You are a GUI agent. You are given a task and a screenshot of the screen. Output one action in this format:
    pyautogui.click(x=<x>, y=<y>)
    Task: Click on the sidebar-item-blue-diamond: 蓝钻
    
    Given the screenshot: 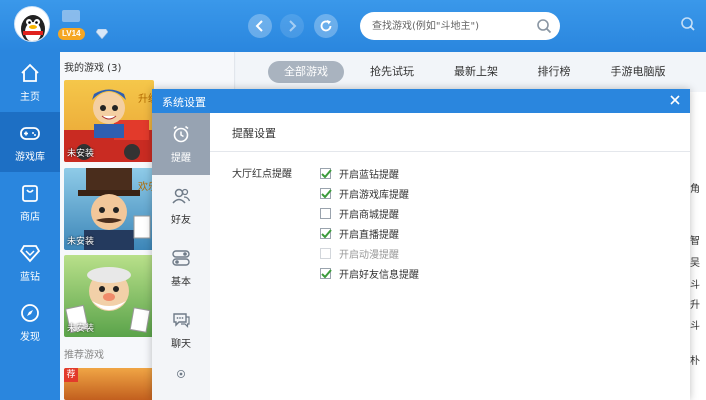 What is the action you would take?
    pyautogui.click(x=30, y=262)
    